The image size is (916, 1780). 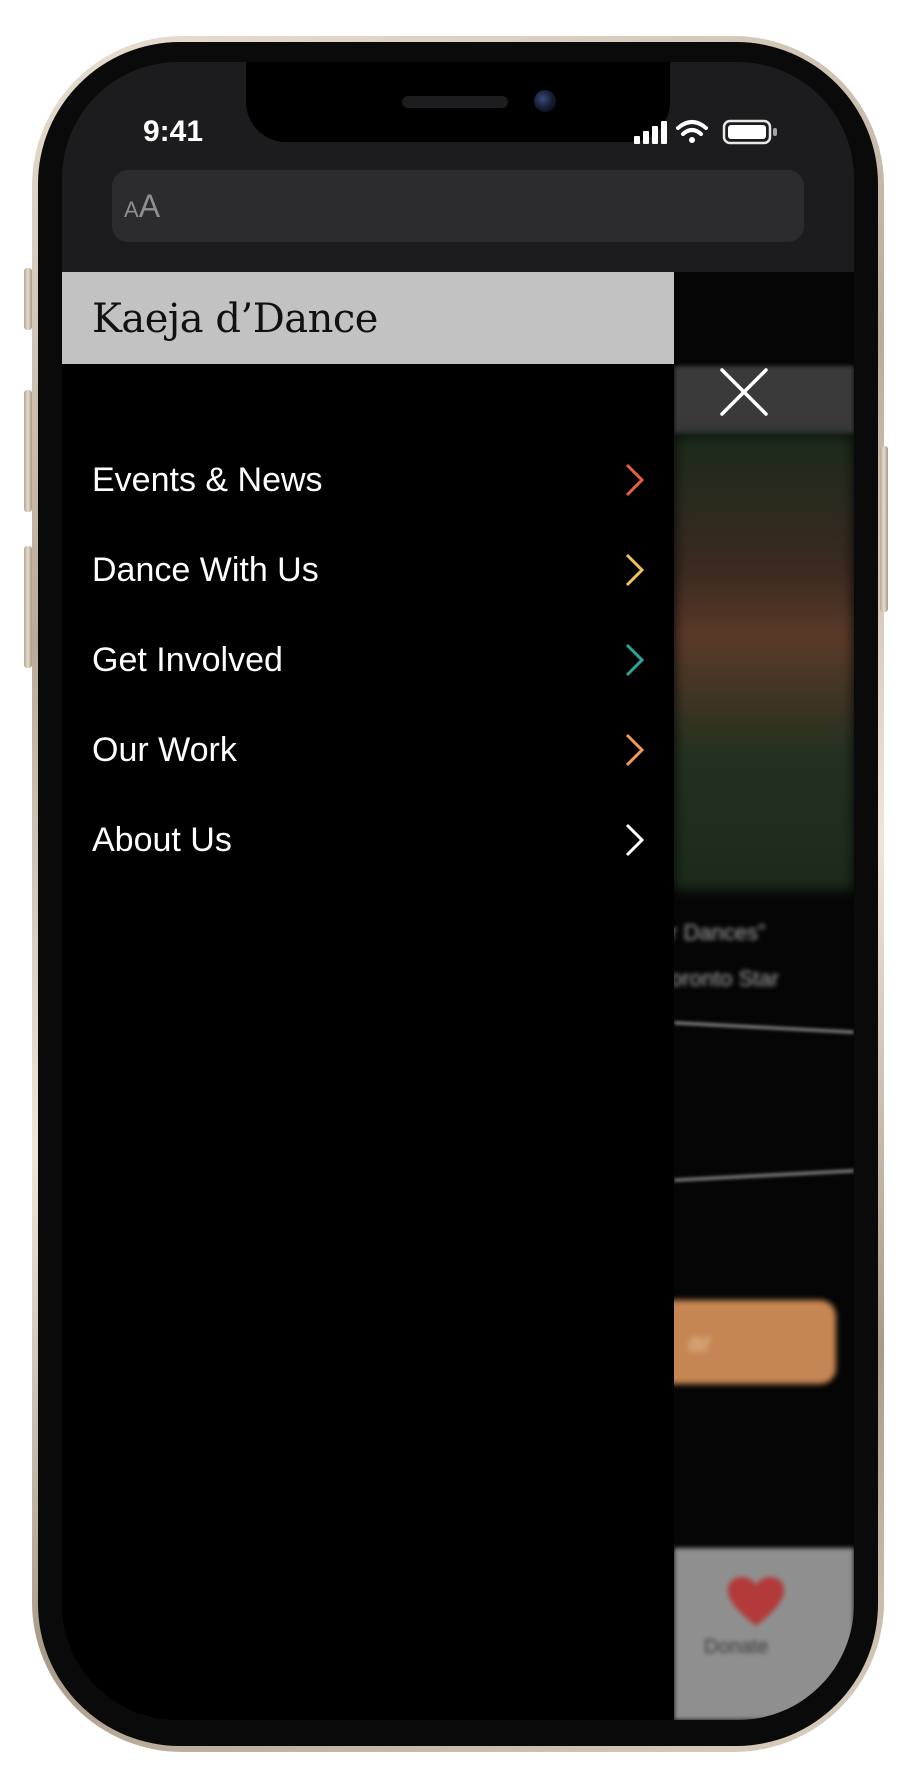 What do you see at coordinates (368, 840) in the screenshot?
I see `menu-item-about-us: About Us` at bounding box center [368, 840].